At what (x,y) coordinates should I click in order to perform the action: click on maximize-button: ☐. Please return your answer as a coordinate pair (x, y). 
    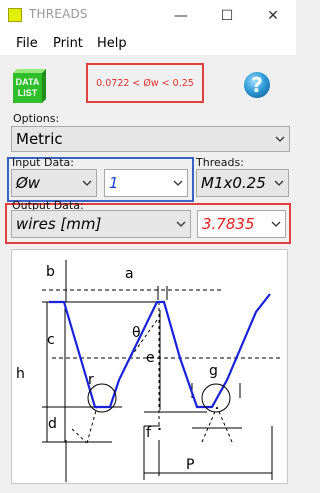
    Looking at the image, I should click on (227, 15).